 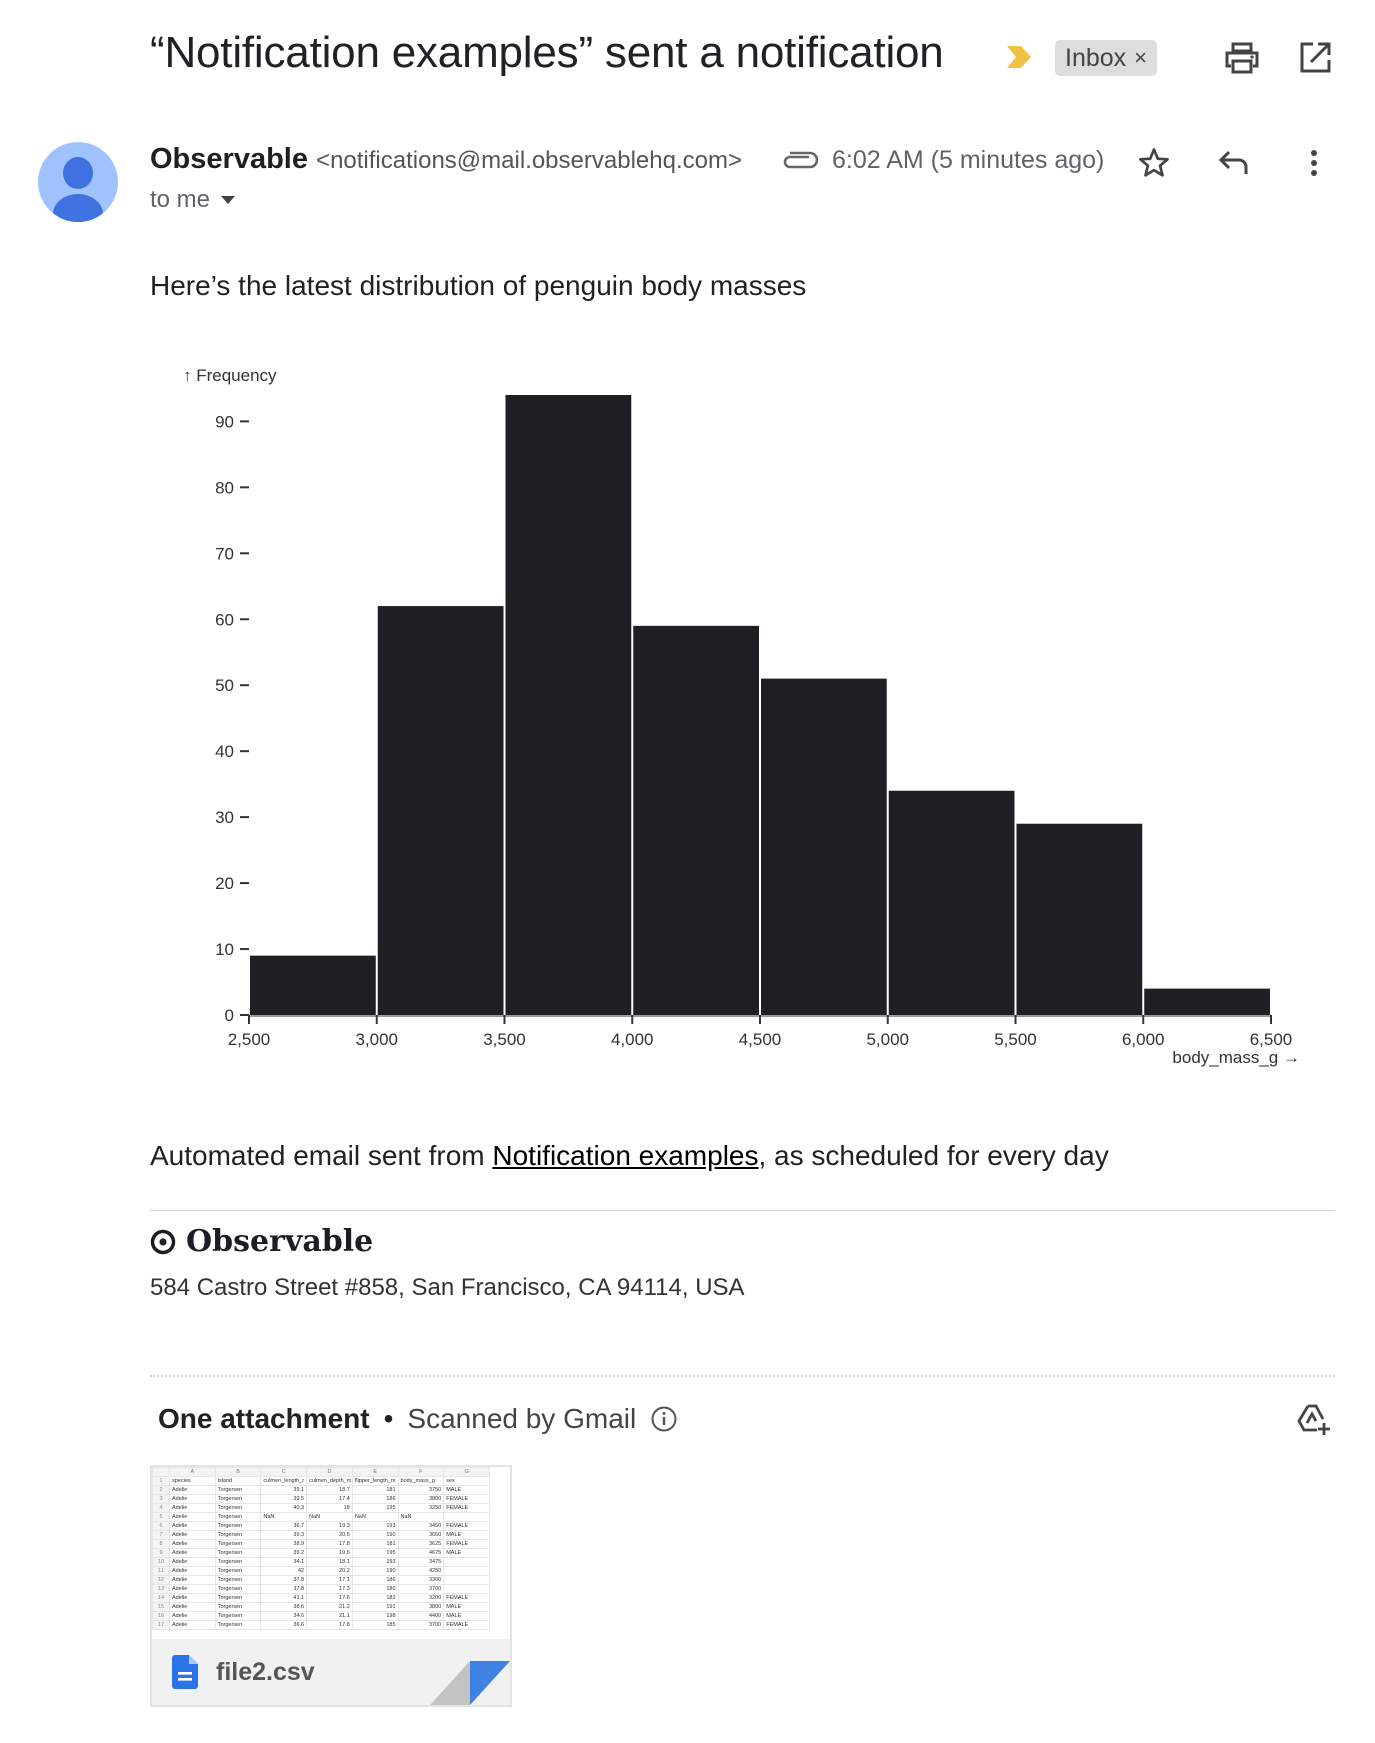 What do you see at coordinates (421, 1535) in the screenshot?
I see `preview-cell: 3650` at bounding box center [421, 1535].